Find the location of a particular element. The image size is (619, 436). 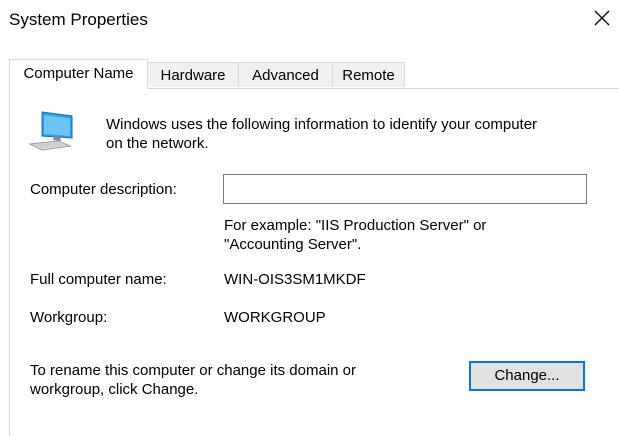

close-button is located at coordinates (602, 18).